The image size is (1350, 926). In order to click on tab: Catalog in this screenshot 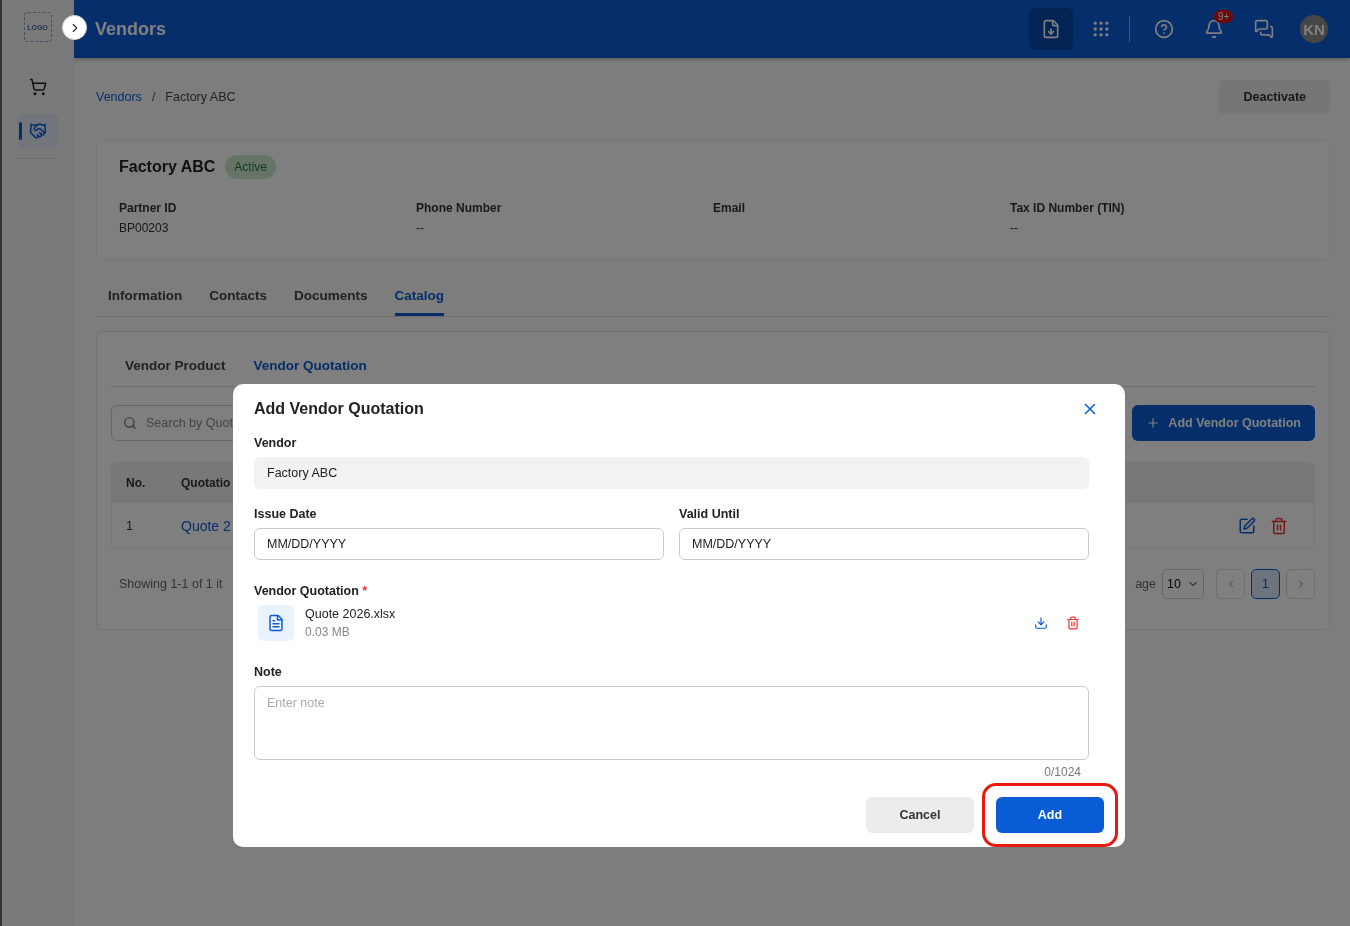, I will do `click(419, 300)`.